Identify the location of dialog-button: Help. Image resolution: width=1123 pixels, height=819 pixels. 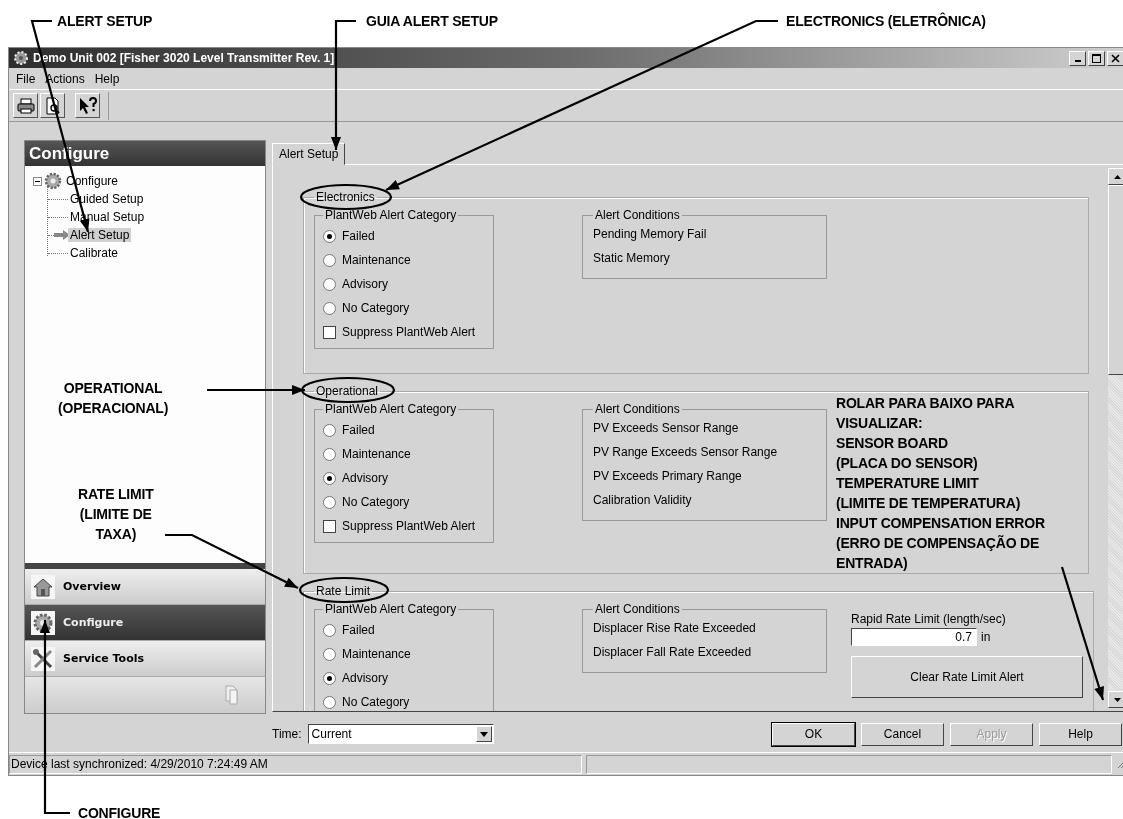
(1080, 734).